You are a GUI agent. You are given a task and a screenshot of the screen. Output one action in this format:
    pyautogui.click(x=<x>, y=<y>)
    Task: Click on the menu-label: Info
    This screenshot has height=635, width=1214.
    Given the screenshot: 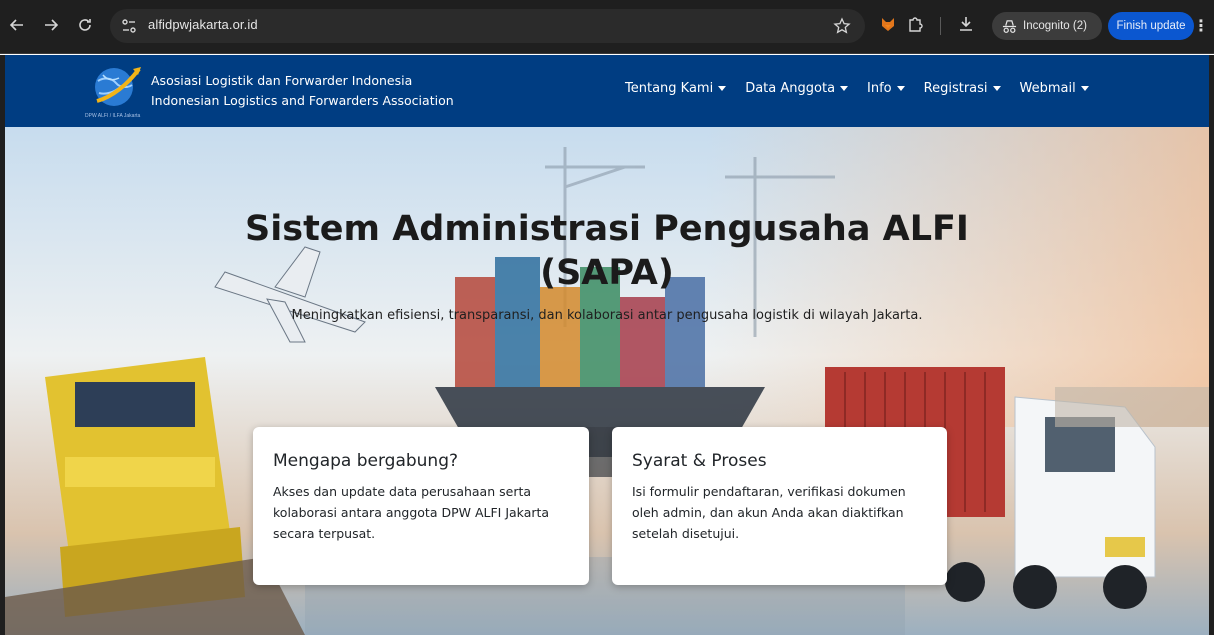 What is the action you would take?
    pyautogui.click(x=879, y=88)
    